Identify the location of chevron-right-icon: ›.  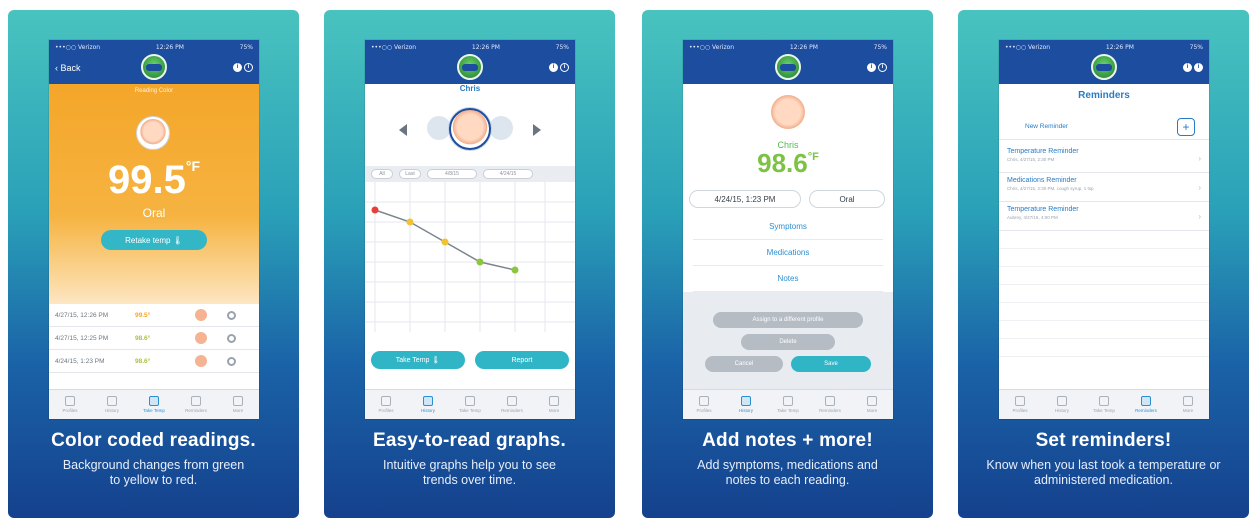
(1199, 187).